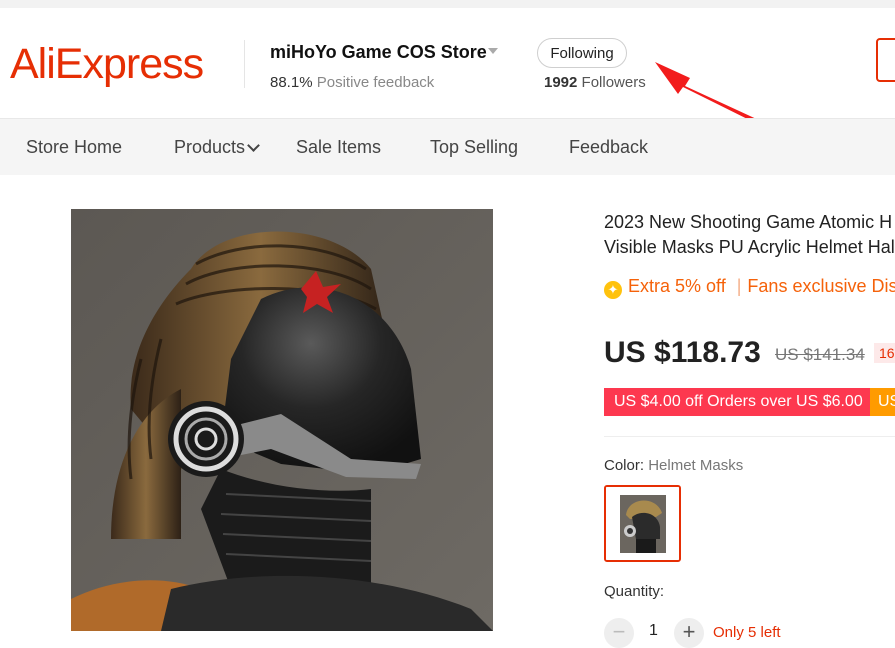 This screenshot has height=648, width=895. I want to click on extra-discount: ✦ Extra 5% off | Fans exclusive Disc, so click(749, 287).